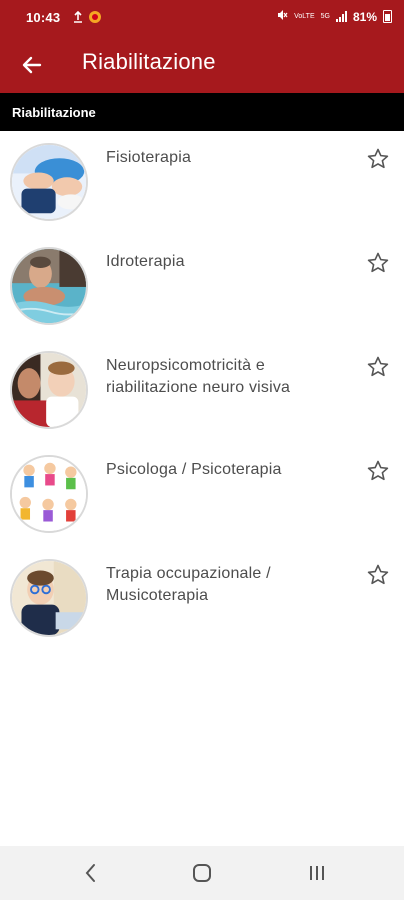 This screenshot has height=900, width=404. I want to click on page-title: Riabilitazione, so click(149, 61).